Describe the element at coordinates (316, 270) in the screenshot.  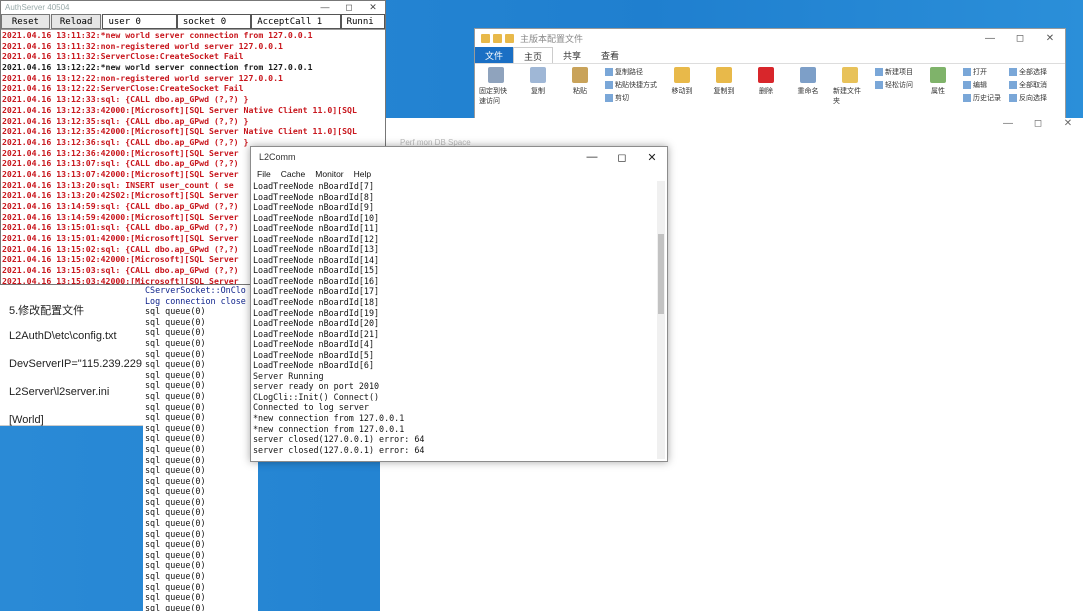
I see `log-line: LoadTreeNode nBoardId[15]` at that location.